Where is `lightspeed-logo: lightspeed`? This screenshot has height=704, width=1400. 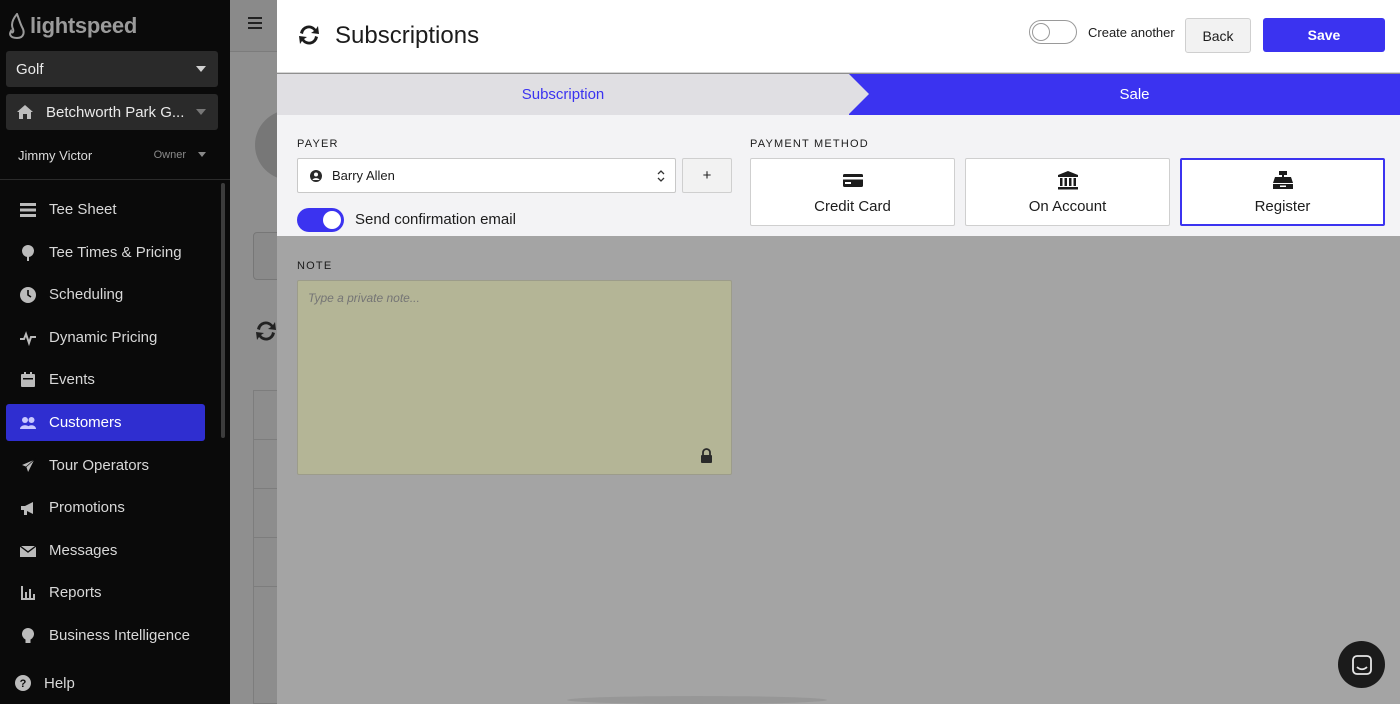 lightspeed-logo: lightspeed is located at coordinates (72, 26).